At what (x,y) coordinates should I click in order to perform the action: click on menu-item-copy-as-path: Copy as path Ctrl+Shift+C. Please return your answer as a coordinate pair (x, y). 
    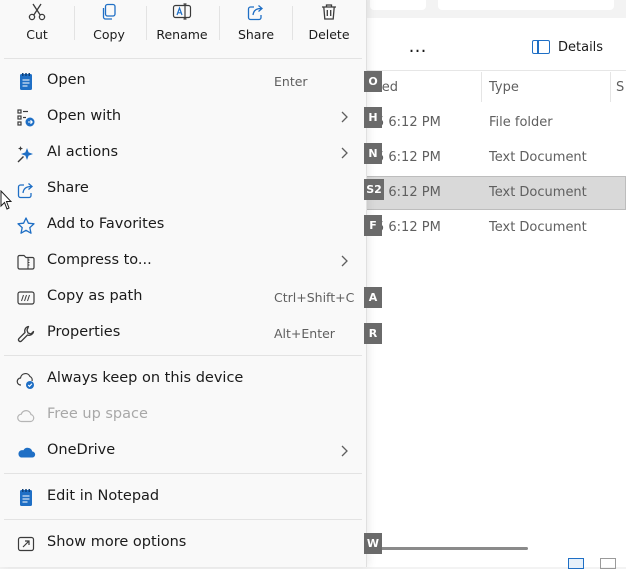
    Looking at the image, I should click on (183, 297).